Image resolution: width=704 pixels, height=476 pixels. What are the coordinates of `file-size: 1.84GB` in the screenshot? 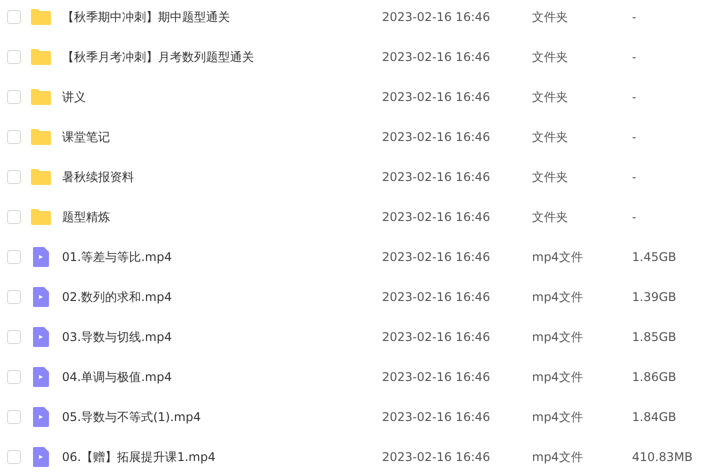 It's located at (654, 417).